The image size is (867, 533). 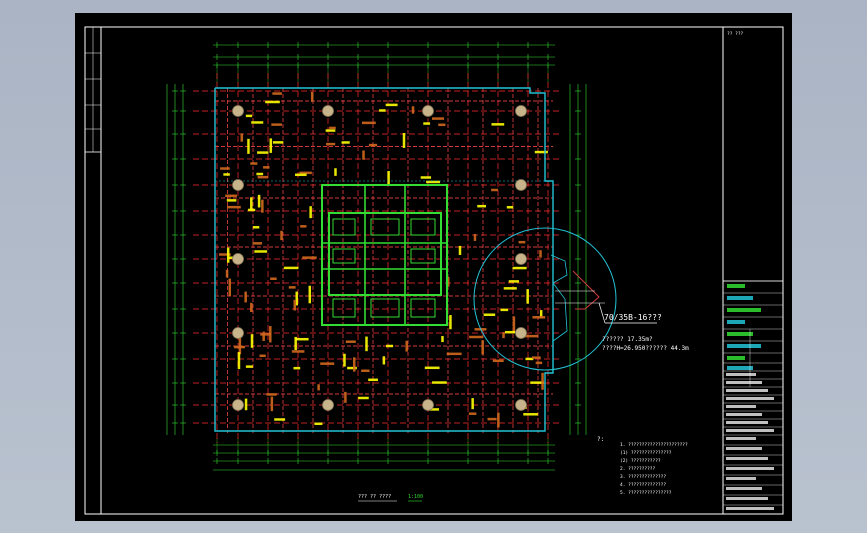 I want to click on callout-label: 70/35B-16???, so click(x=633, y=317).